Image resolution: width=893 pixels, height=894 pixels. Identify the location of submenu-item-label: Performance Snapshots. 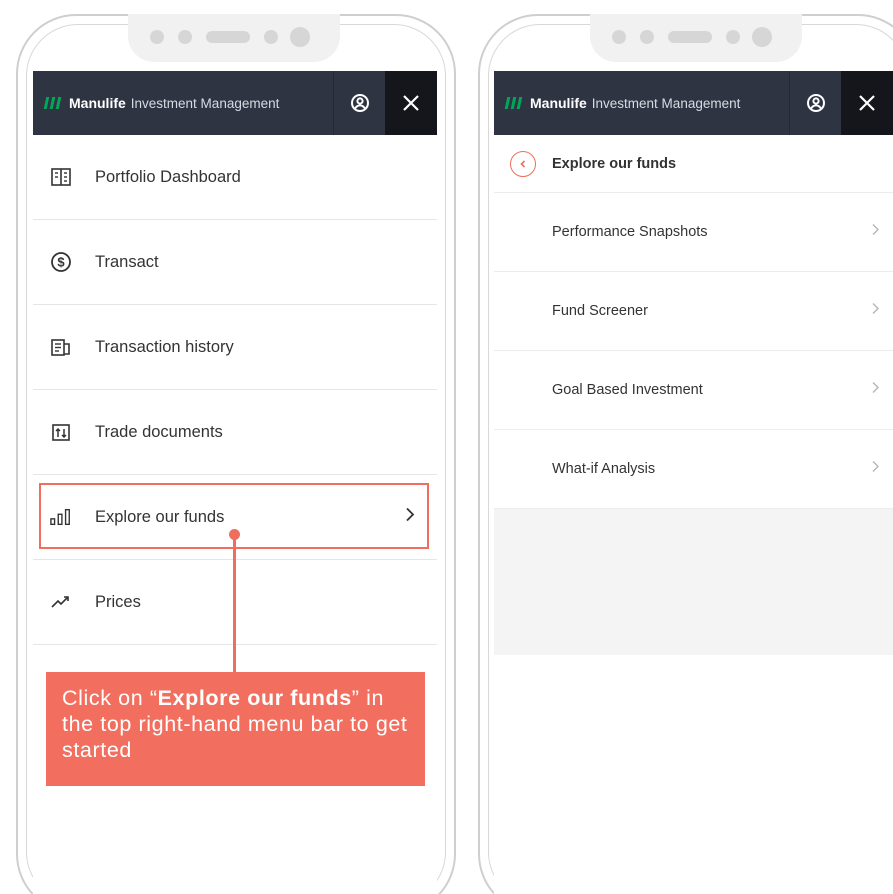
(630, 232).